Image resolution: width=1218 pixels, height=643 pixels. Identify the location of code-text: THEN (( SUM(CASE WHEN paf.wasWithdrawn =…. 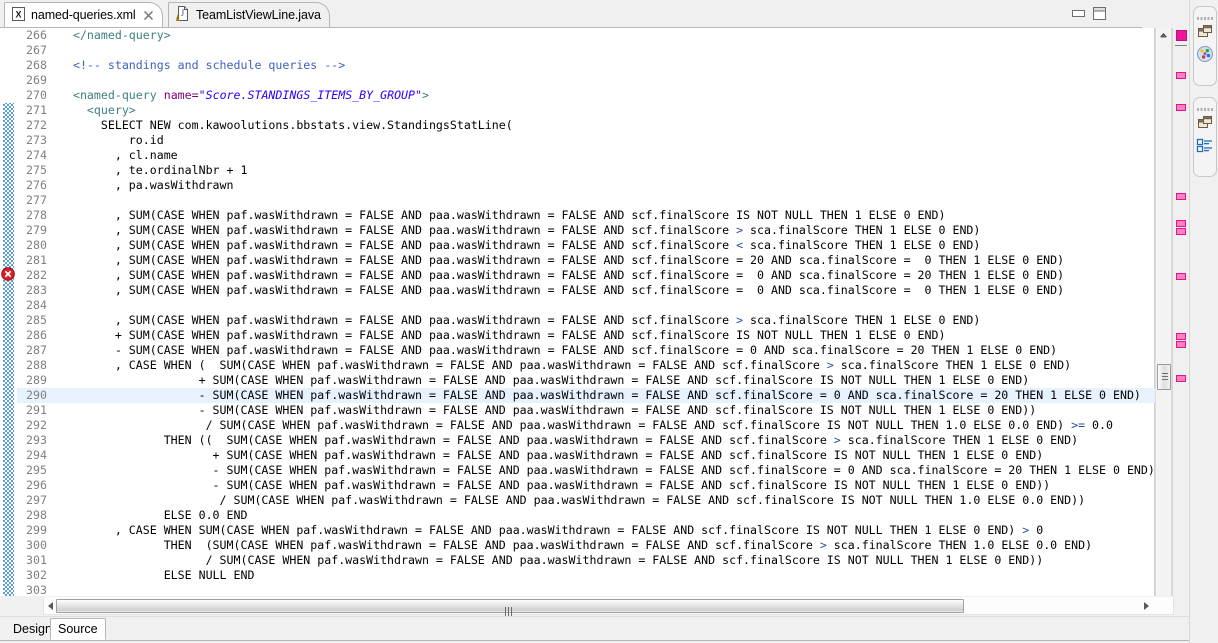
(569, 440).